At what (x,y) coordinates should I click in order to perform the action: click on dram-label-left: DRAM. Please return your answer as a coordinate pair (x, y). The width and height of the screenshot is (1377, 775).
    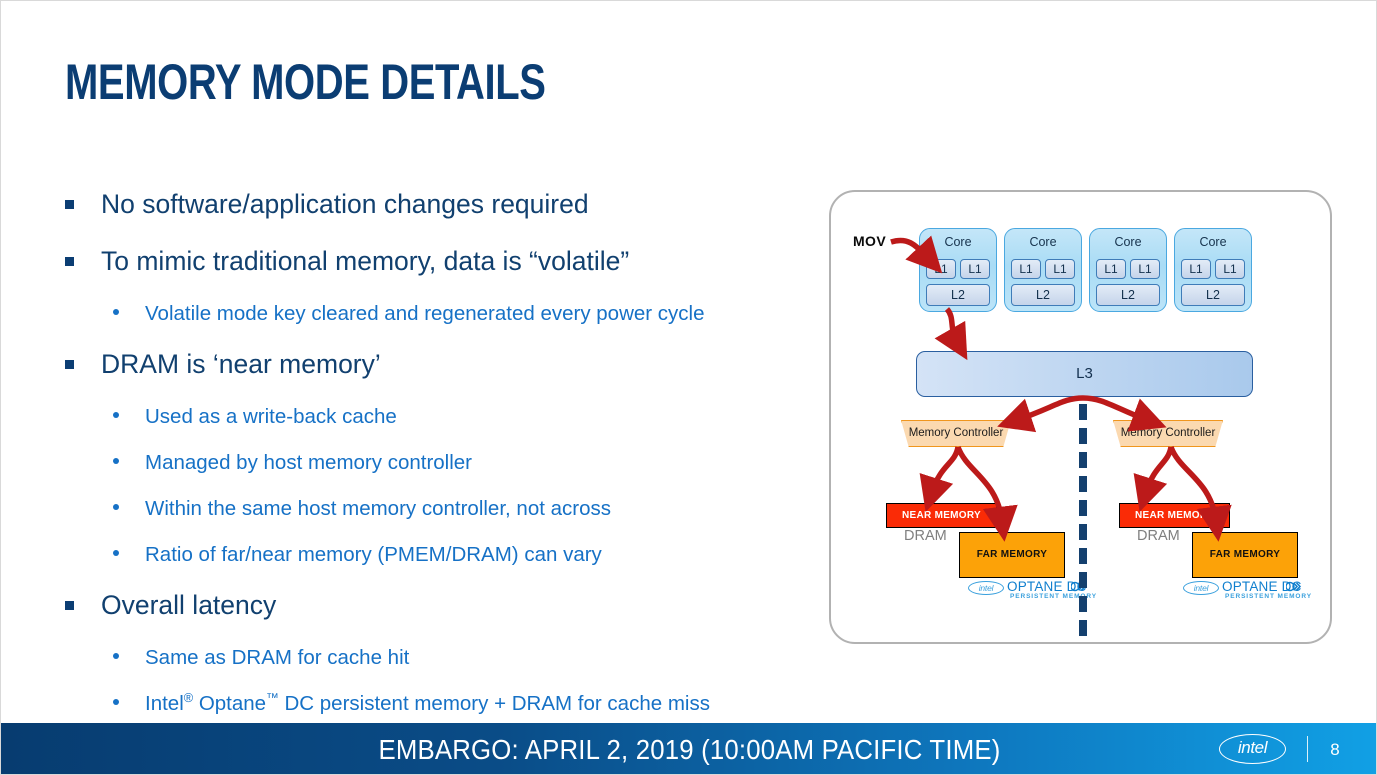
    Looking at the image, I should click on (925, 536).